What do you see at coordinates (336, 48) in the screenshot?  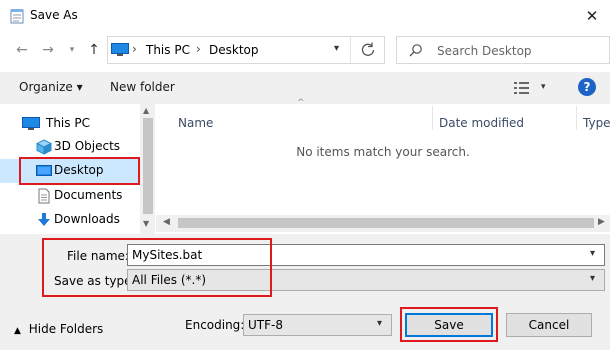 I see `address-dropdown-icon: ▾` at bounding box center [336, 48].